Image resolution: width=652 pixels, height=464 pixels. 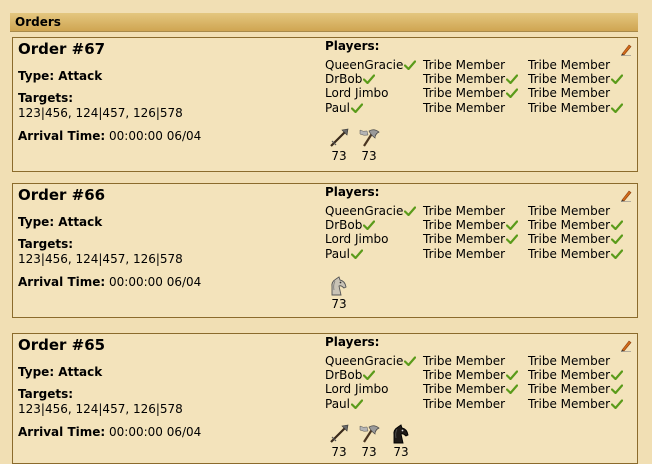 I want to click on orders-header: Orders, so click(x=324, y=22).